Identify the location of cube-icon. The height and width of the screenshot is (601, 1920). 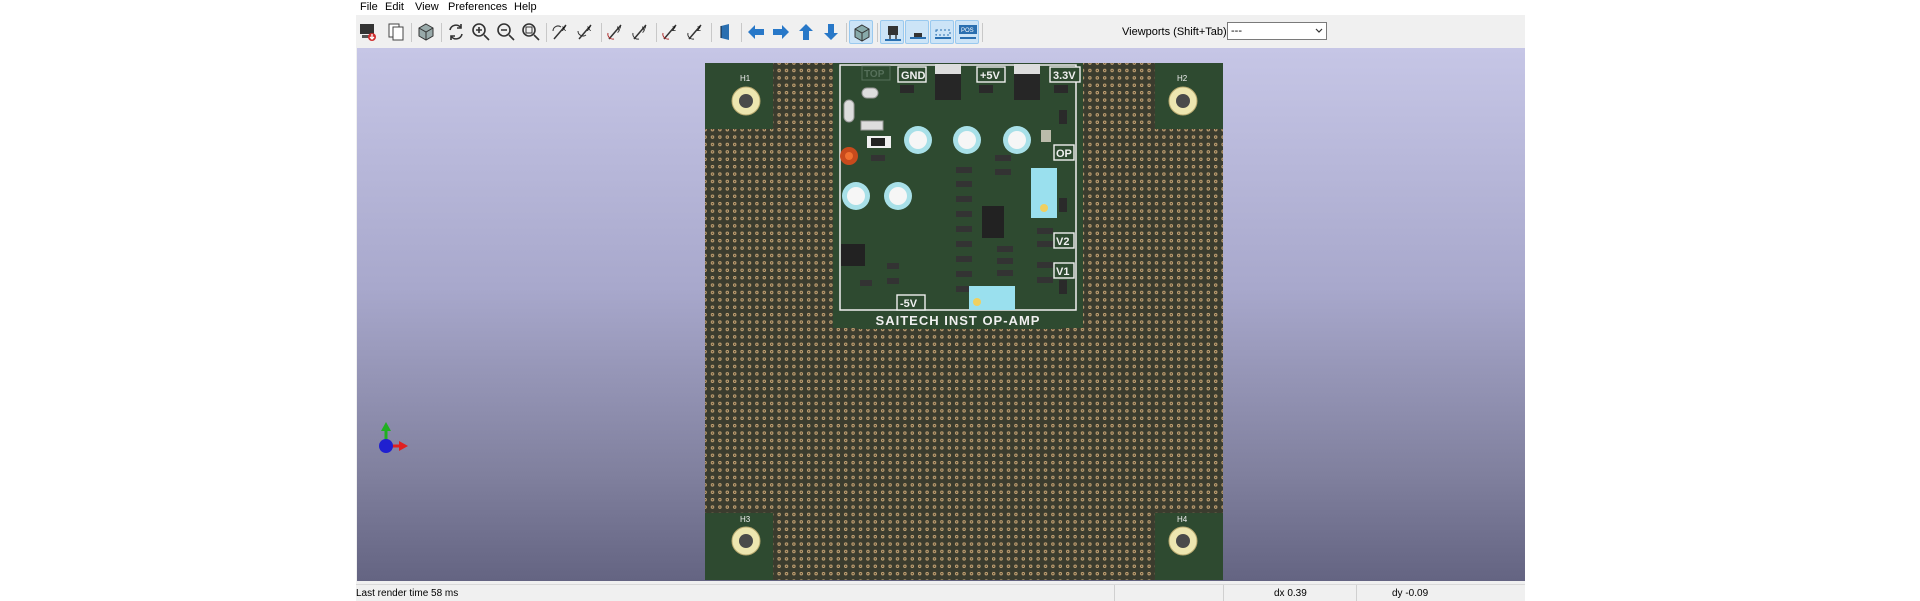
(426, 32).